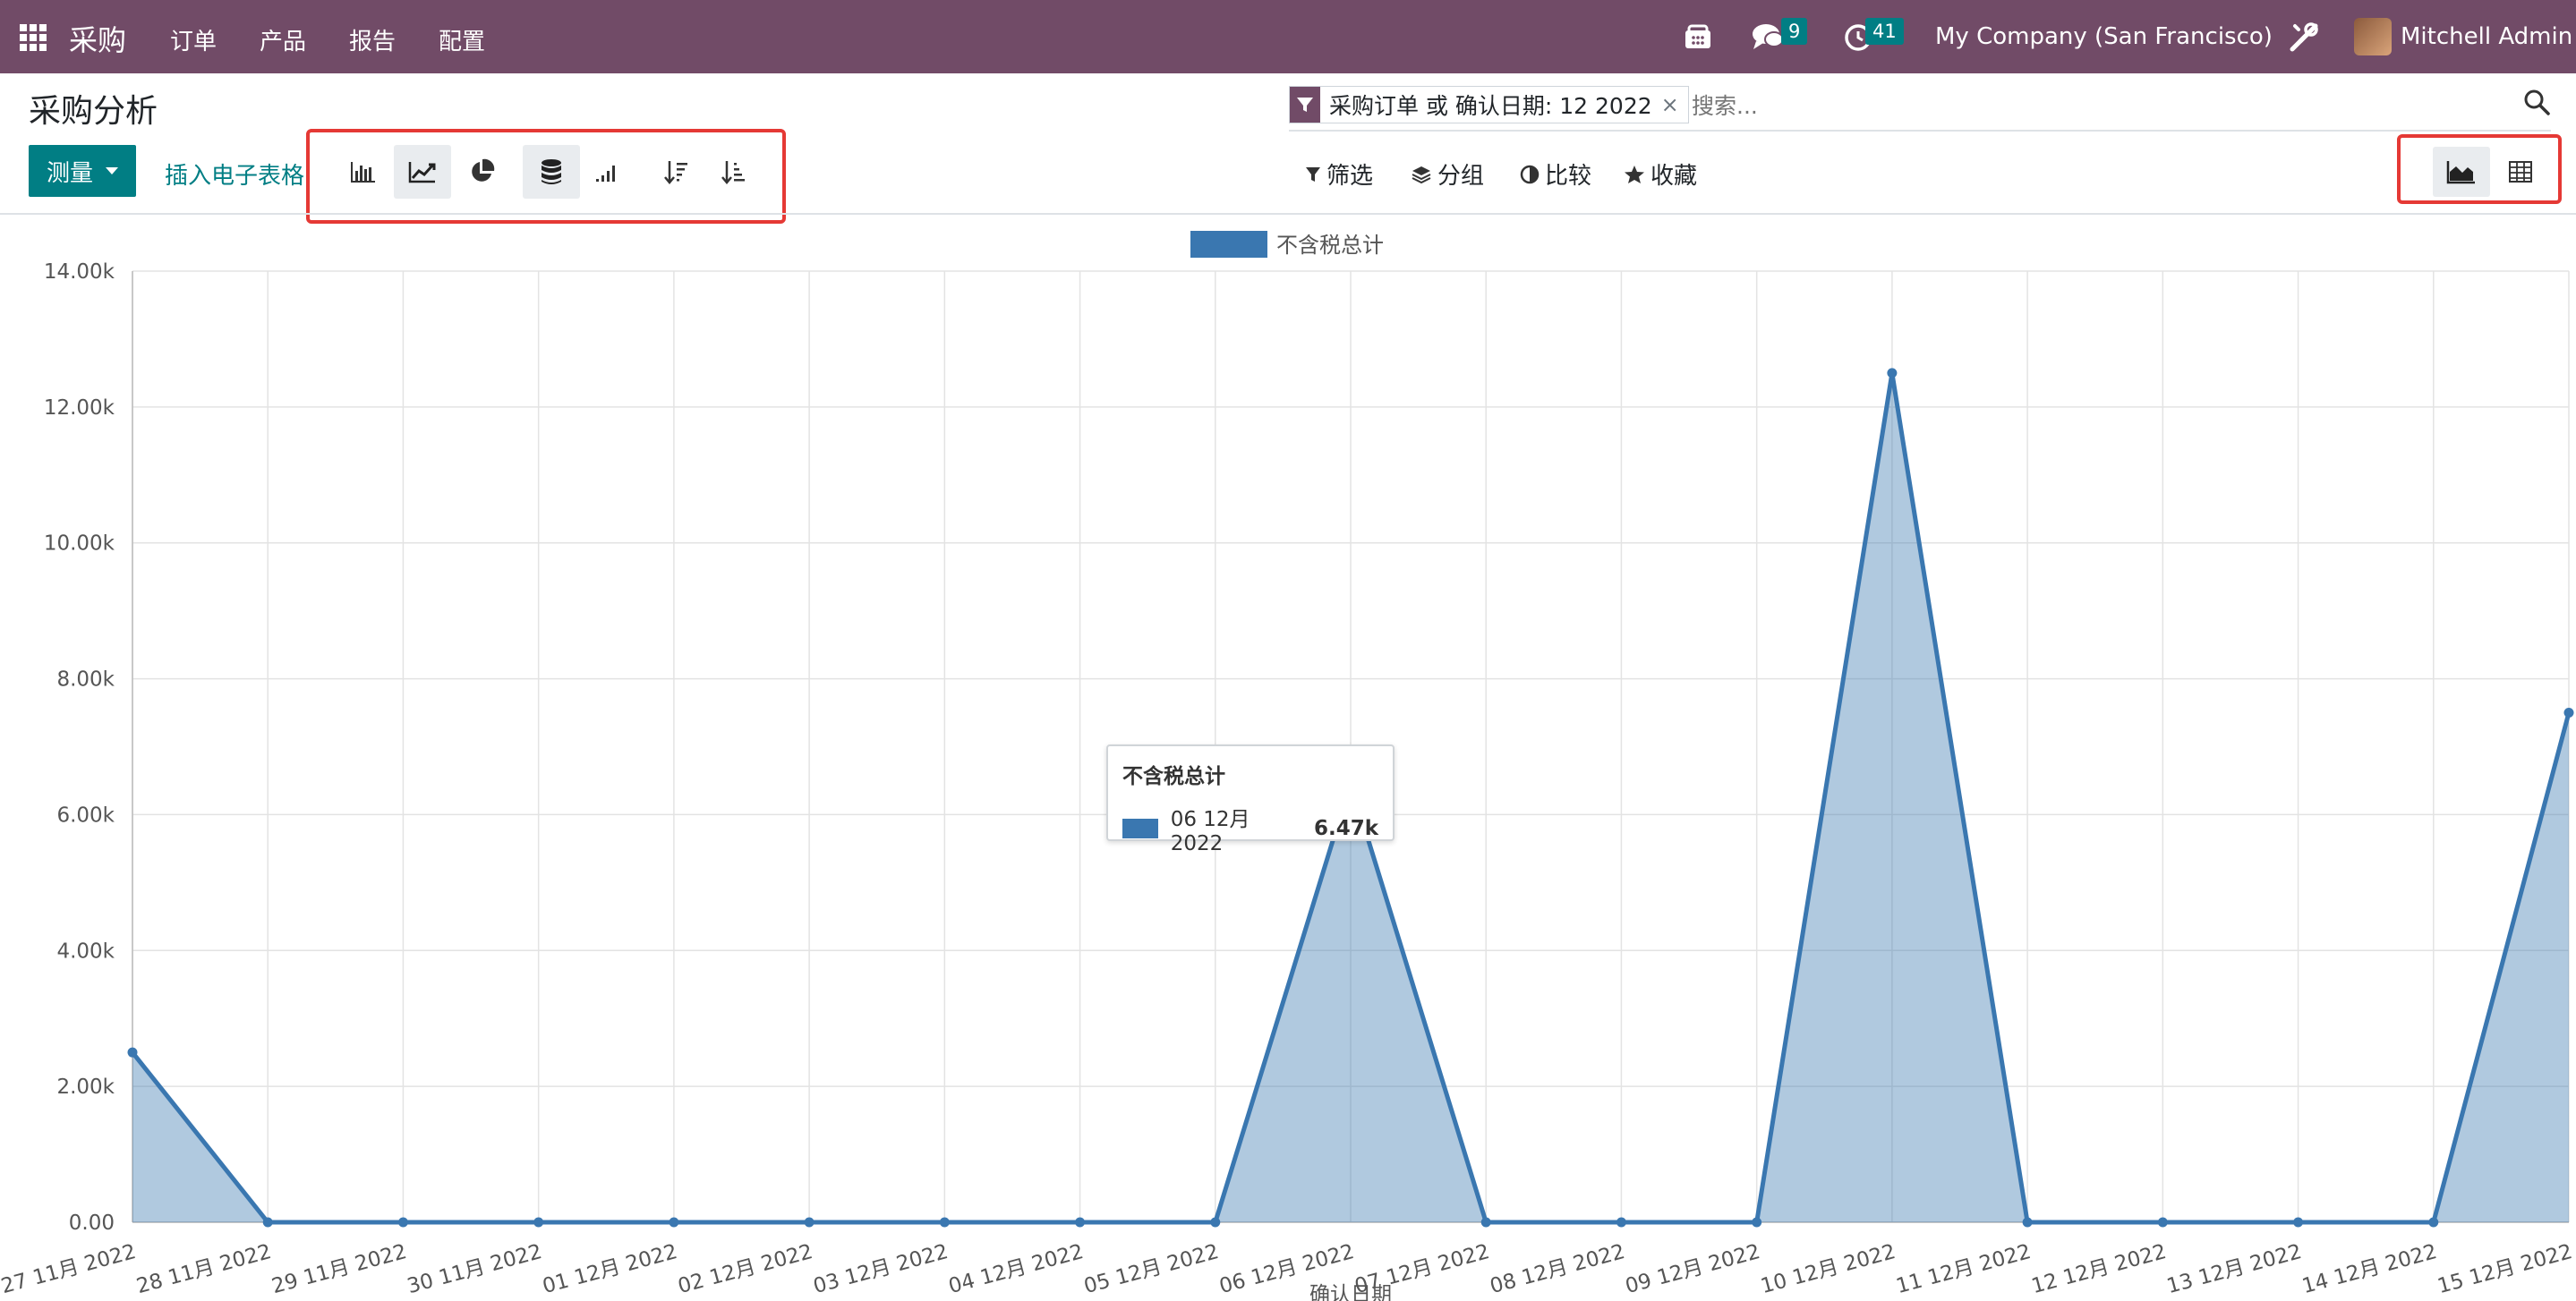  Describe the element at coordinates (1884, 31) in the screenshot. I see `activities-badge: 41` at that location.